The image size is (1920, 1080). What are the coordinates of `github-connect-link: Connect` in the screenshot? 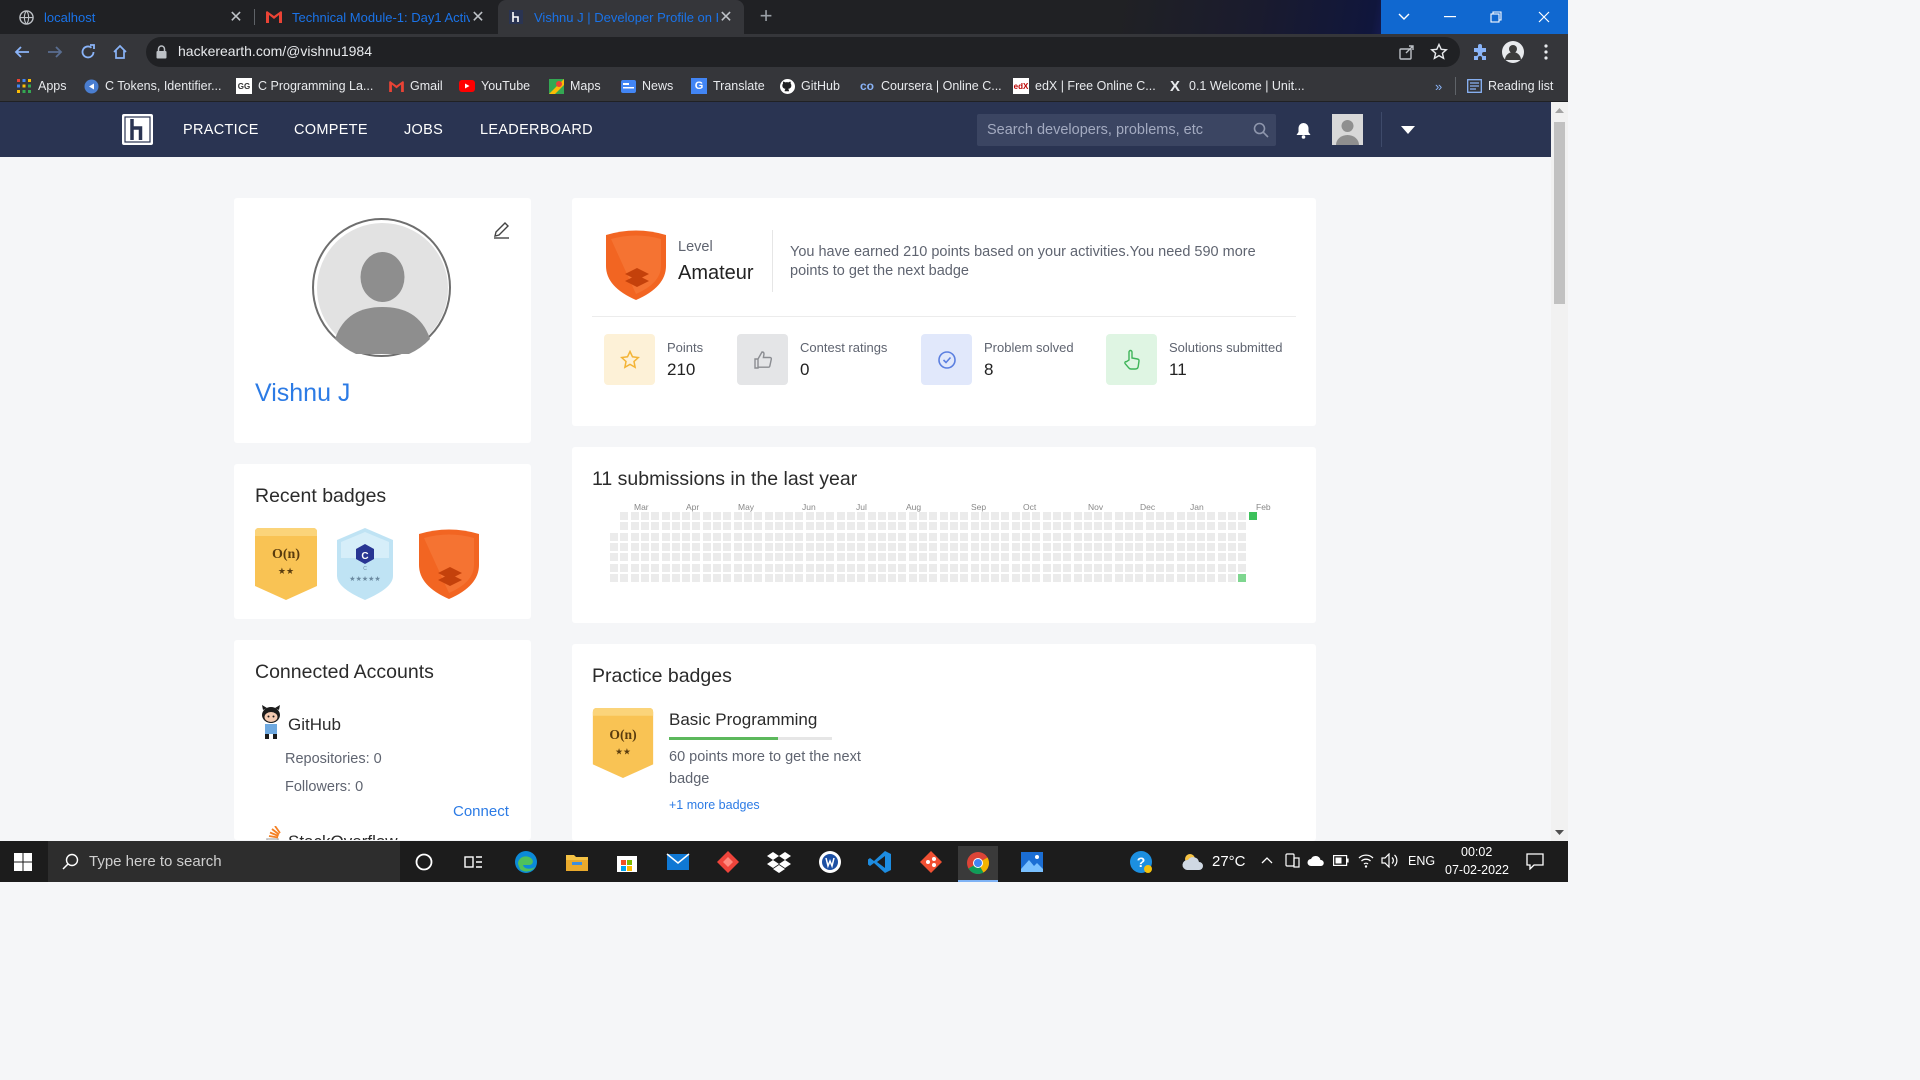 It's located at (481, 811).